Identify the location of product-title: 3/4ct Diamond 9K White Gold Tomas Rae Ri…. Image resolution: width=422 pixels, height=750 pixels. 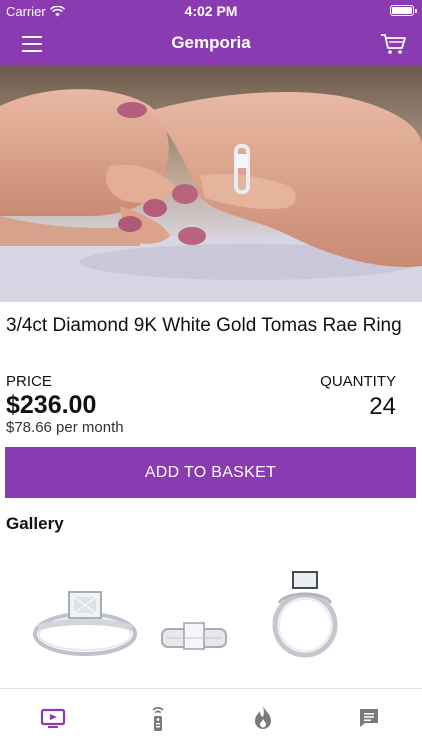
(204, 325).